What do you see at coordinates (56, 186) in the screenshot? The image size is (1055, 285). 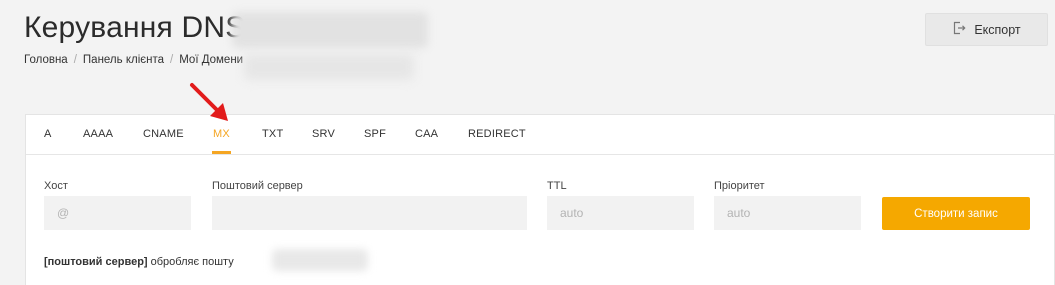 I see `host-label: Хост` at bounding box center [56, 186].